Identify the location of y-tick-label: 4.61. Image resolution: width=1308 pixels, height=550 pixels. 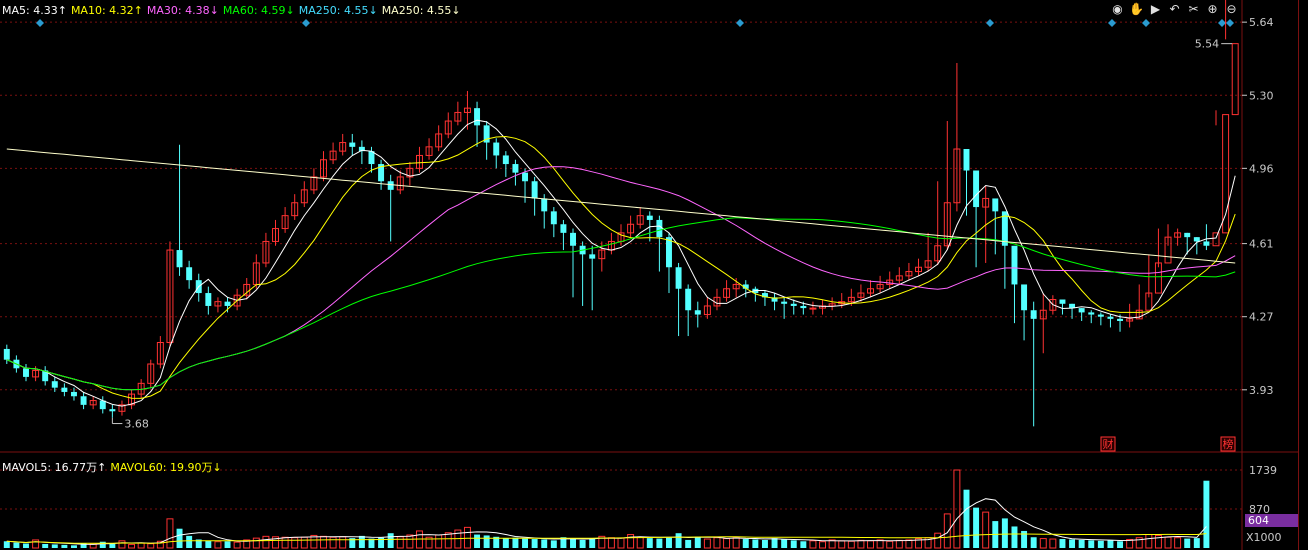
(1261, 244).